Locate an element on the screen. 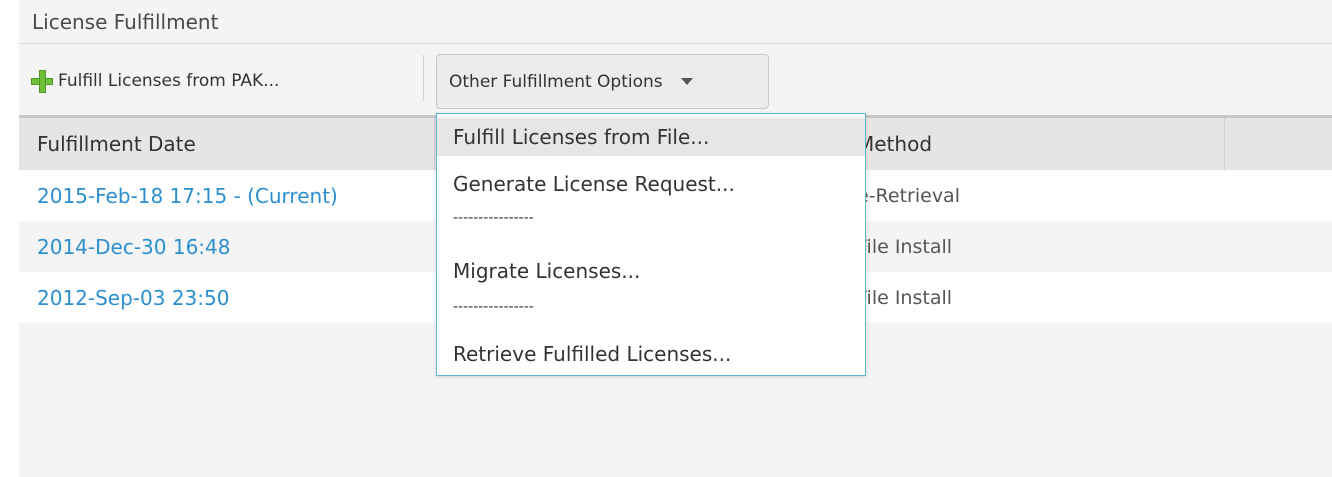 The width and height of the screenshot is (1332, 477). other-fulfillment-options-label: Other Fulfillment Options is located at coordinates (556, 81).